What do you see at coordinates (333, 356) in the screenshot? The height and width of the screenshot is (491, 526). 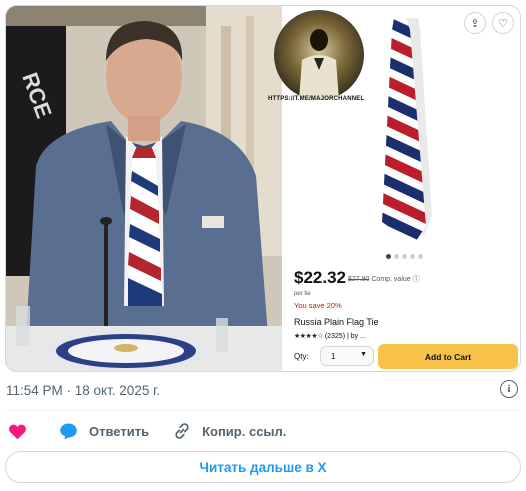 I see `qty-value: 1` at bounding box center [333, 356].